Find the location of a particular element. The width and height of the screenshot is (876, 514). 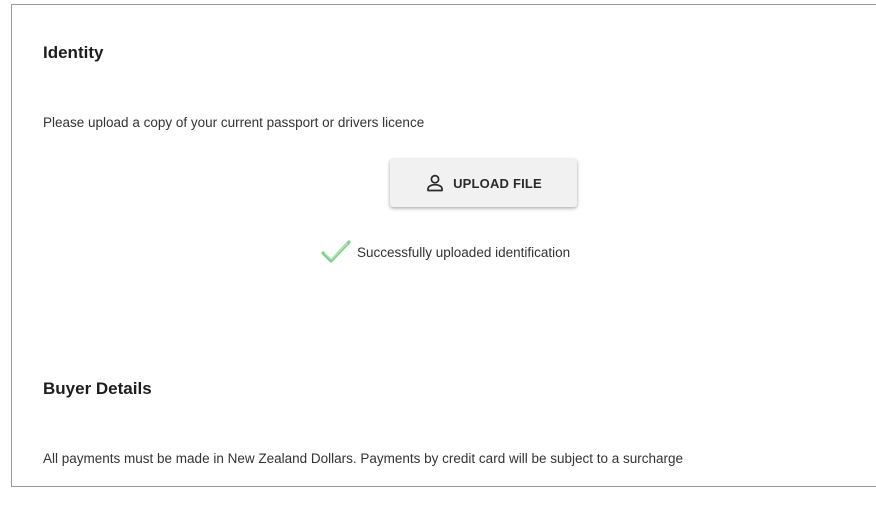

identity-section-title: Identity is located at coordinates (73, 52).